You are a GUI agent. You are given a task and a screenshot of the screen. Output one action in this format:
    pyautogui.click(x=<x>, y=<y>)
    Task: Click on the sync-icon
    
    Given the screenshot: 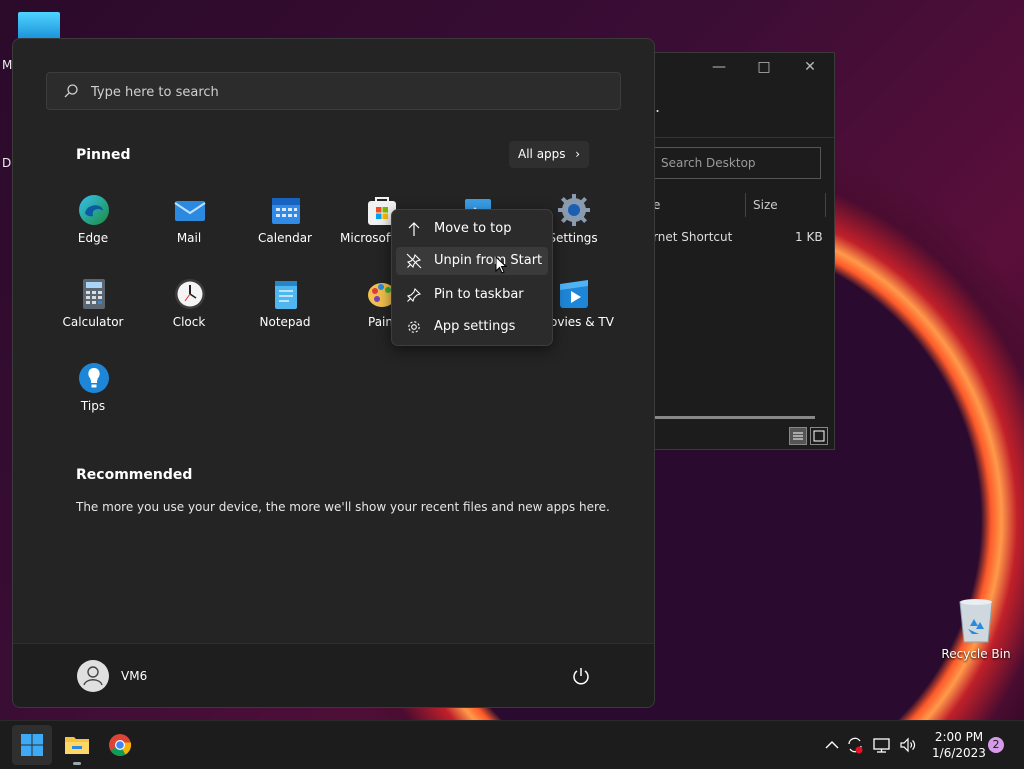 What is the action you would take?
    pyautogui.click(x=855, y=745)
    